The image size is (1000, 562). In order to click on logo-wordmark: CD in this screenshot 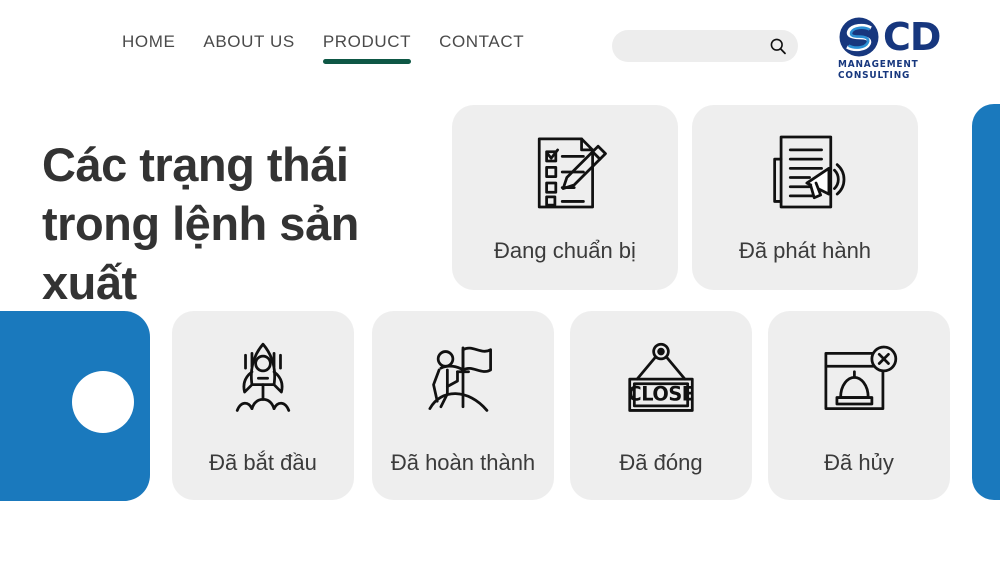, I will do `click(912, 37)`.